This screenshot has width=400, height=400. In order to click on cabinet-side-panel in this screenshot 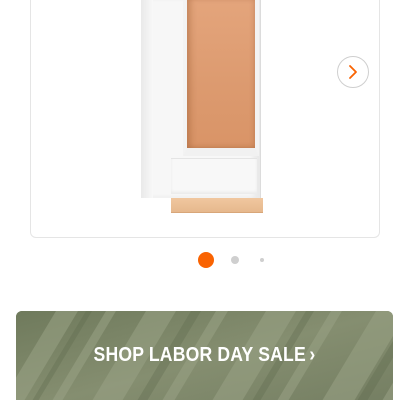, I will do `click(147, 99)`.